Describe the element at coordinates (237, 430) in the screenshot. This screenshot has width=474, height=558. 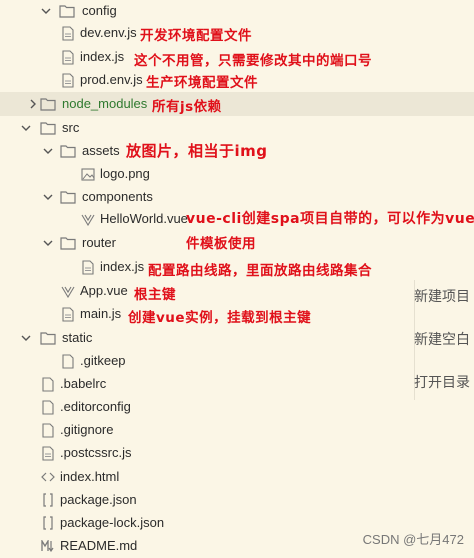
I see `tree-row-gitignore: .gitignore` at that location.